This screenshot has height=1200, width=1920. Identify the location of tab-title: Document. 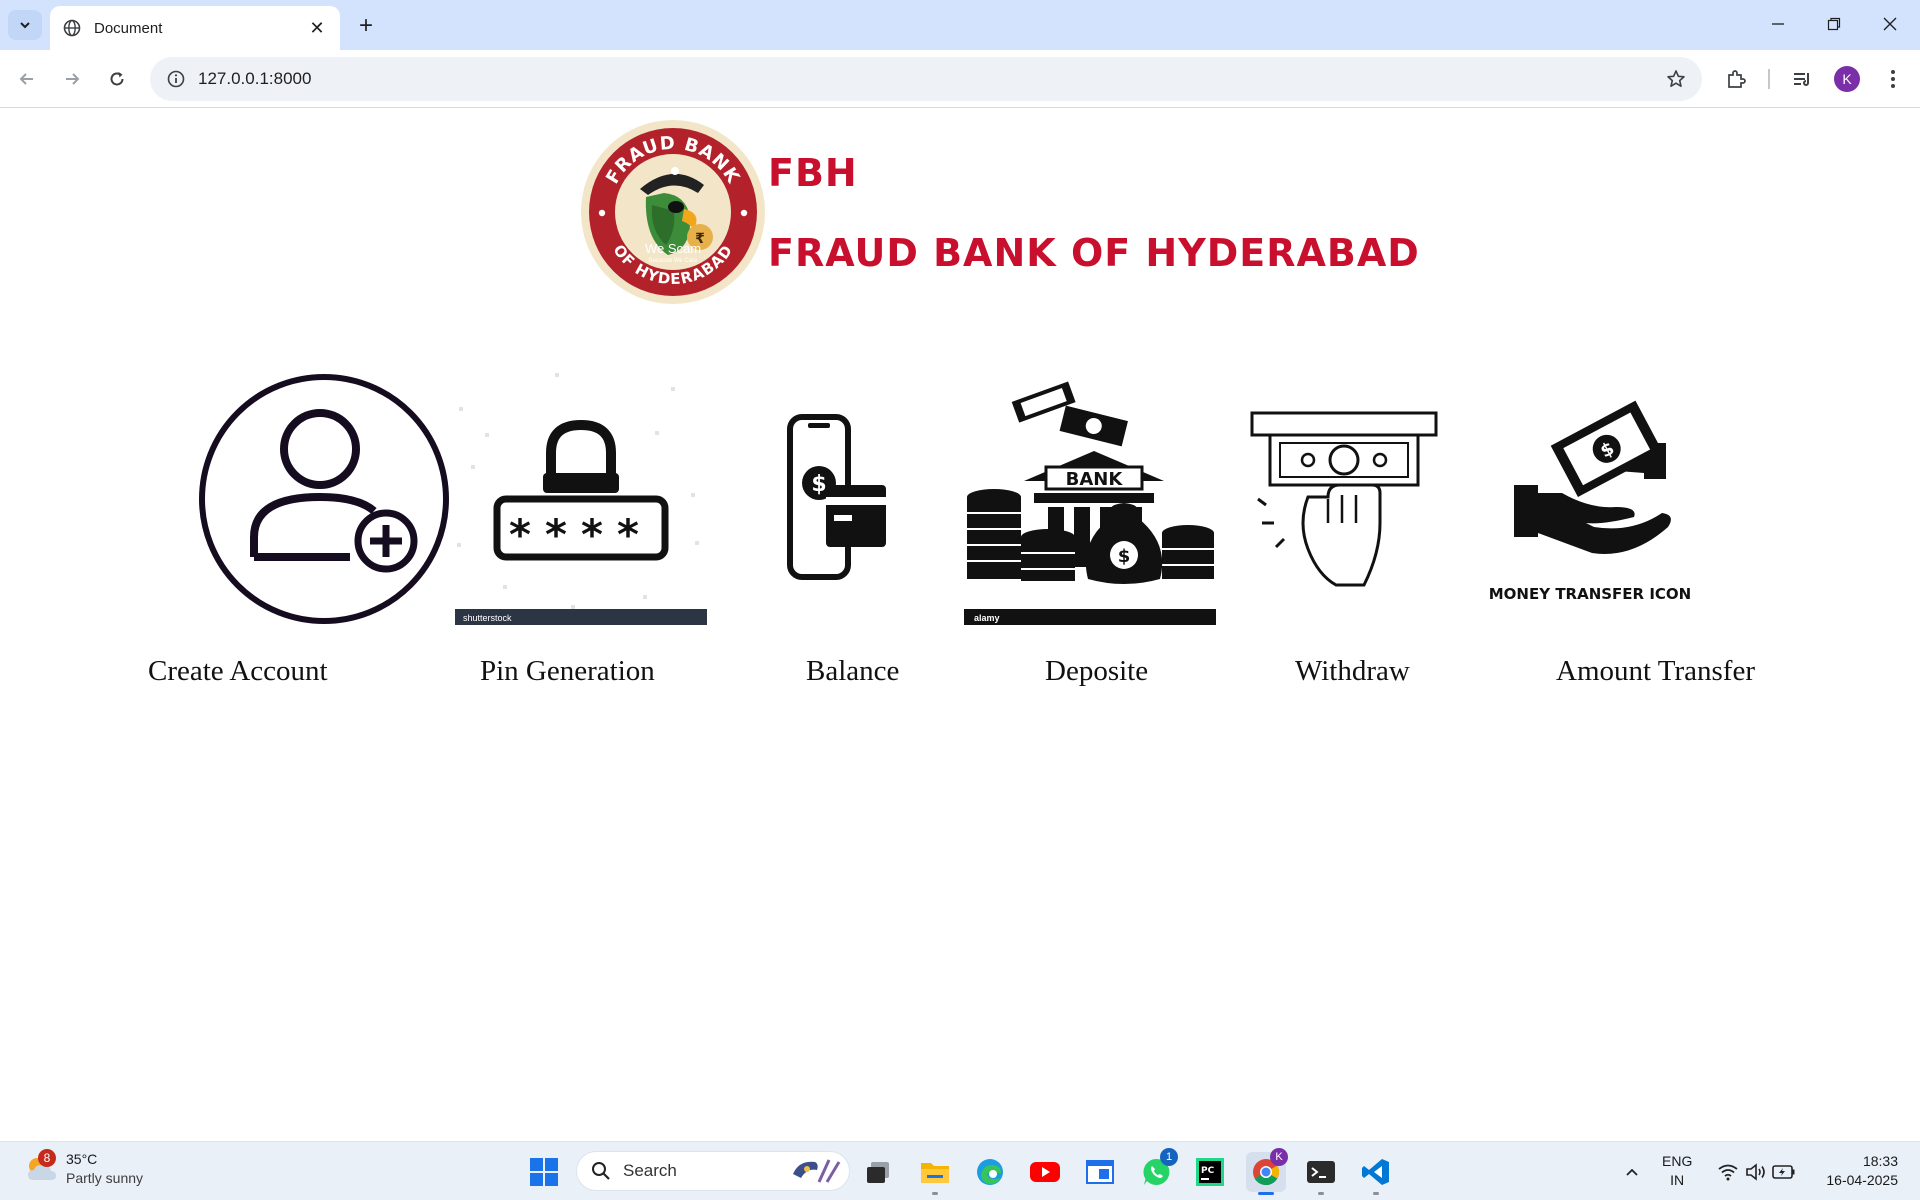
(128, 28).